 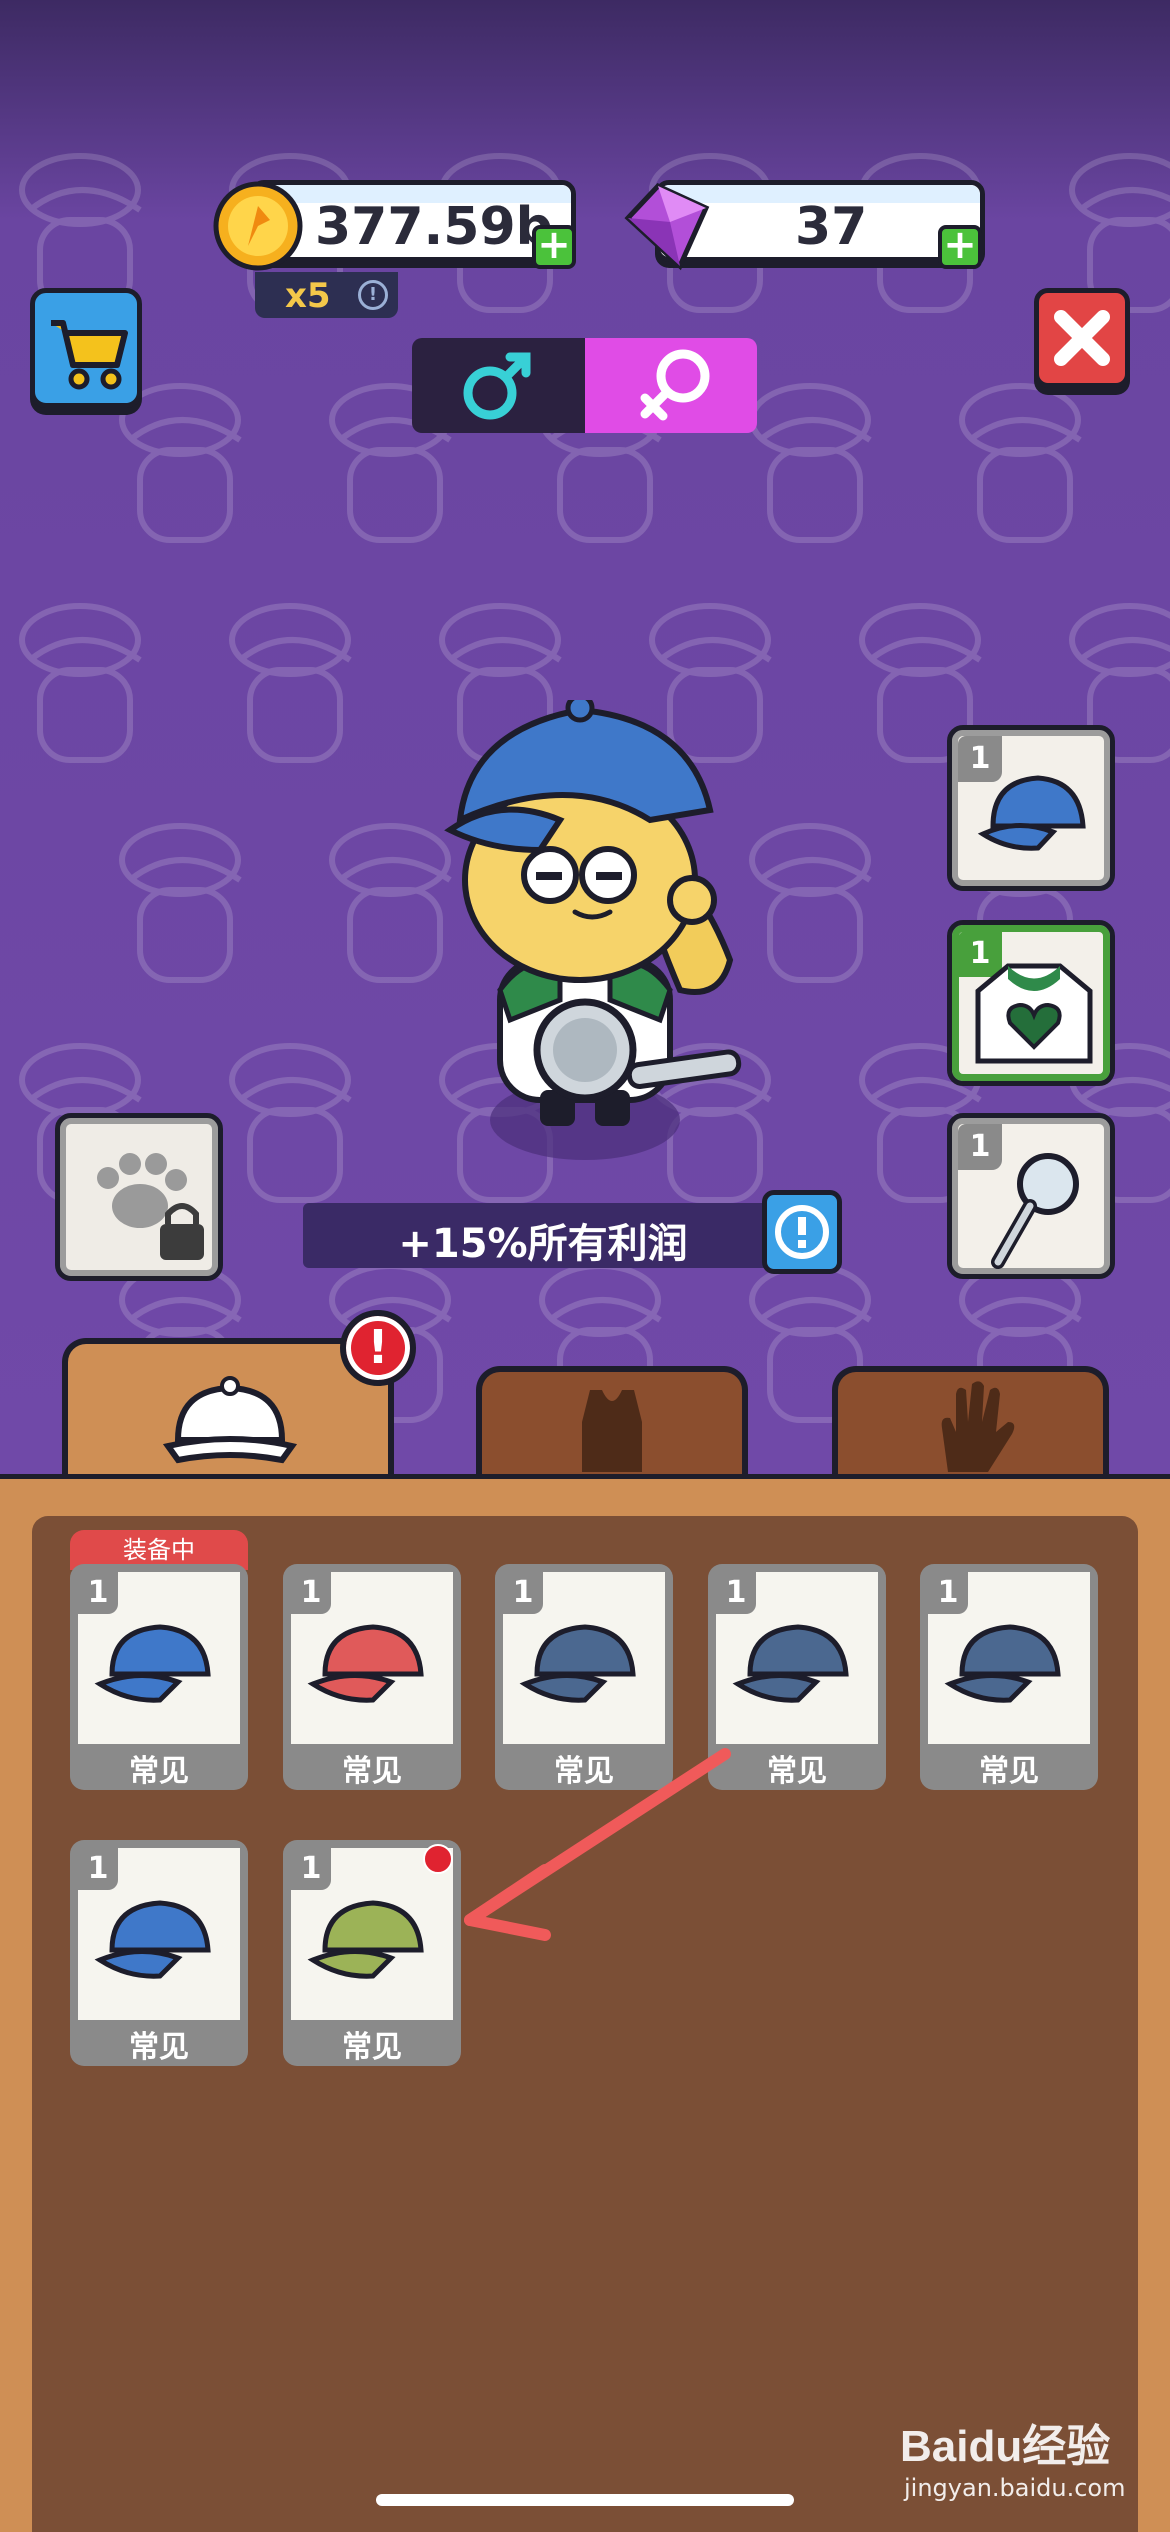 What do you see at coordinates (667, 226) in the screenshot?
I see `gem-icon` at bounding box center [667, 226].